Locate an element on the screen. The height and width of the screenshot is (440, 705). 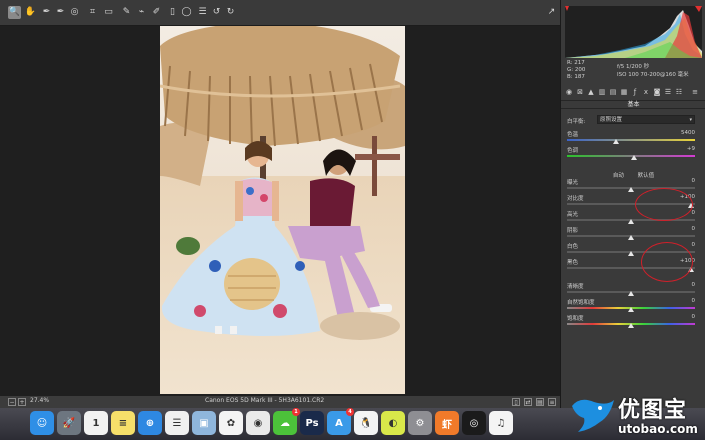
dock-glyph: 🚀 is located at coordinates (69, 423).